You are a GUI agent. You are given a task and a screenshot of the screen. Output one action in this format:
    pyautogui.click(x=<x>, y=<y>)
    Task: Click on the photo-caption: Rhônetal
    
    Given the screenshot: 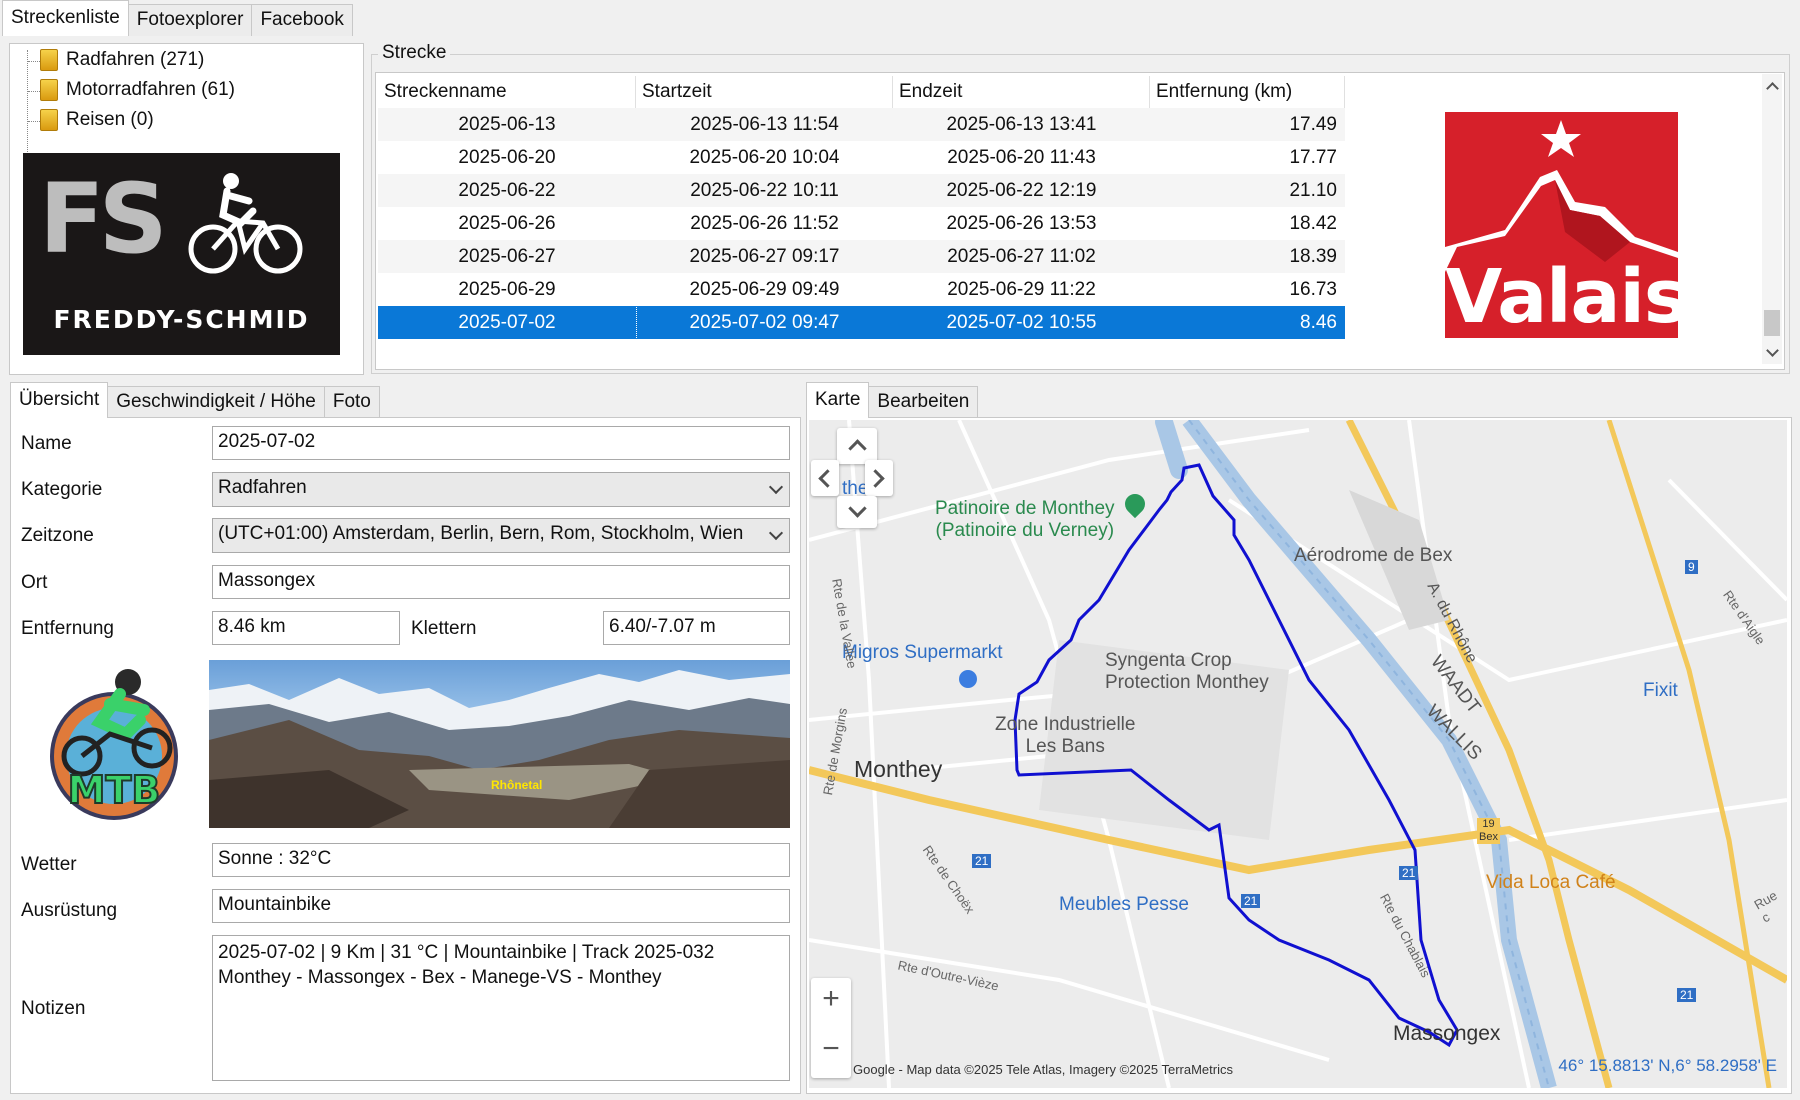 What is the action you would take?
    pyautogui.click(x=517, y=785)
    